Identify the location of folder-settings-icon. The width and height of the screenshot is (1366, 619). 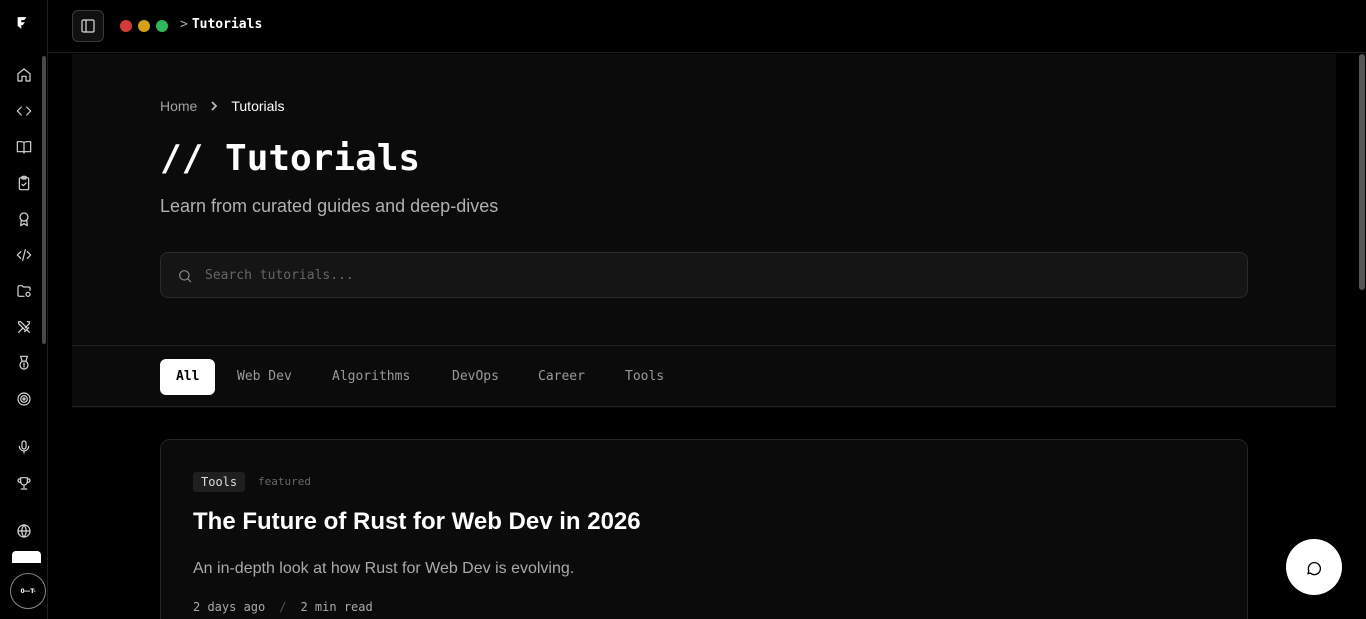
(24, 291).